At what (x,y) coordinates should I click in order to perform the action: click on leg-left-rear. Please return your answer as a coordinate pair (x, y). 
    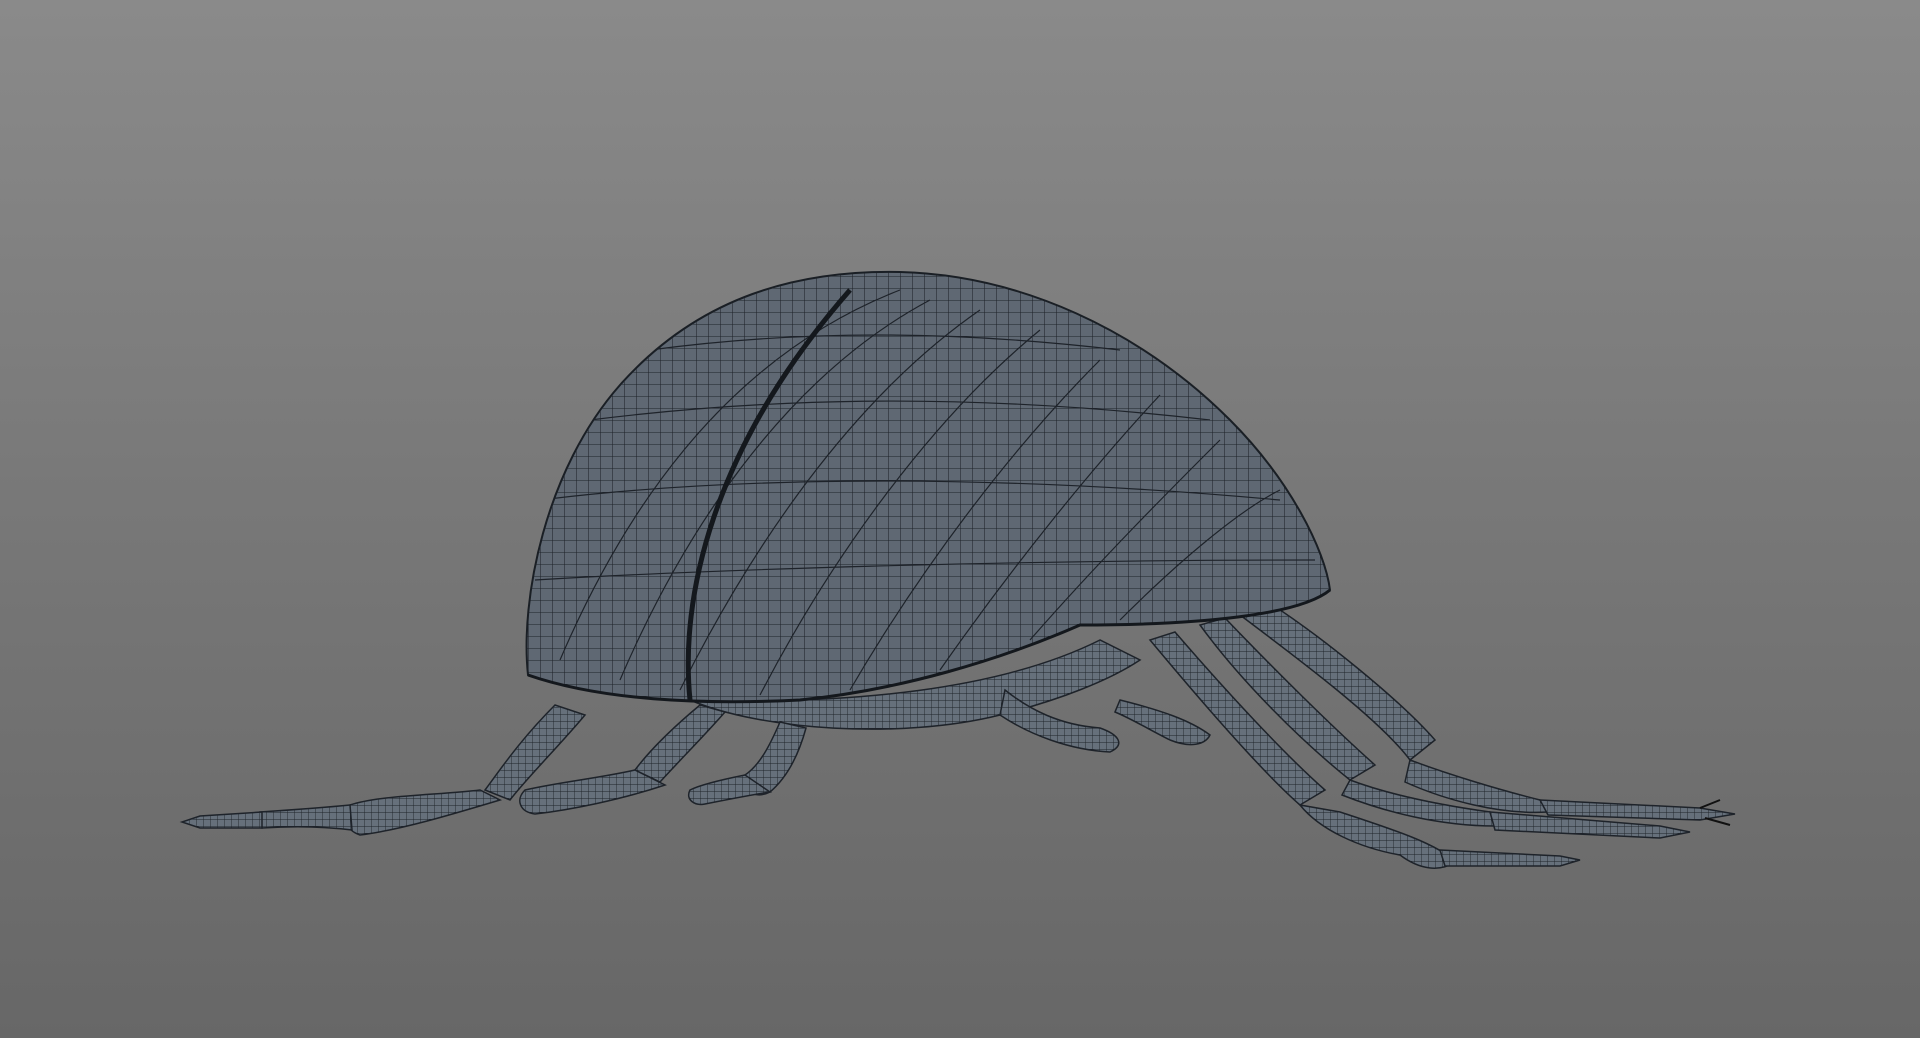
    Looking at the image, I should click on (383, 770).